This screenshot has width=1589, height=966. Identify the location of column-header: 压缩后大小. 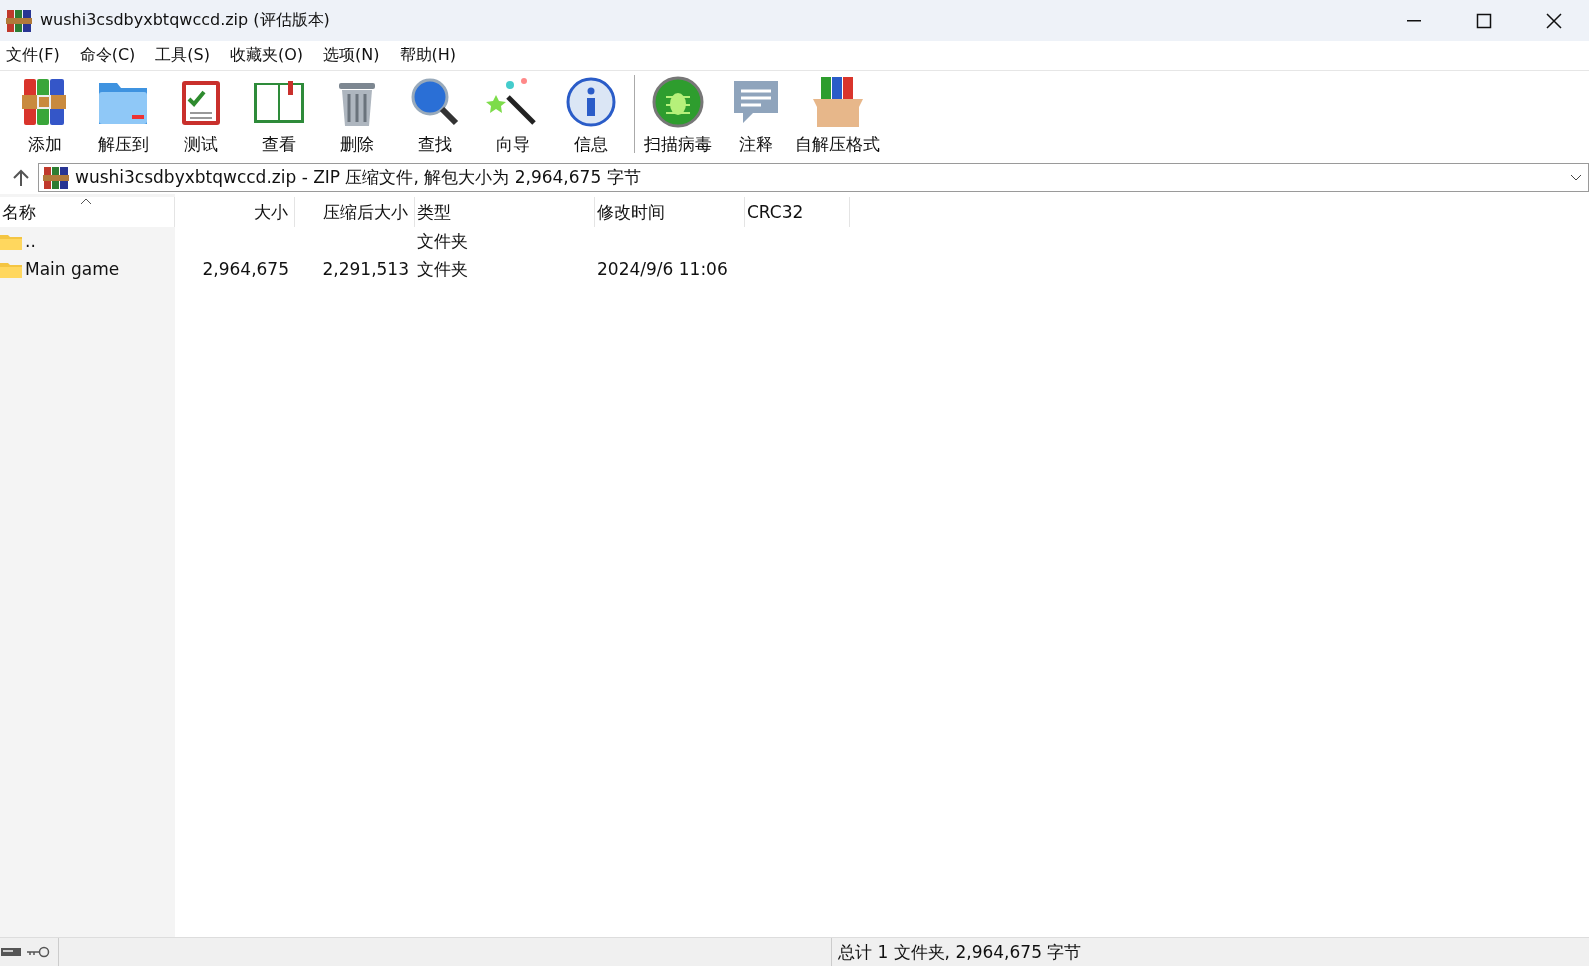
(355, 212).